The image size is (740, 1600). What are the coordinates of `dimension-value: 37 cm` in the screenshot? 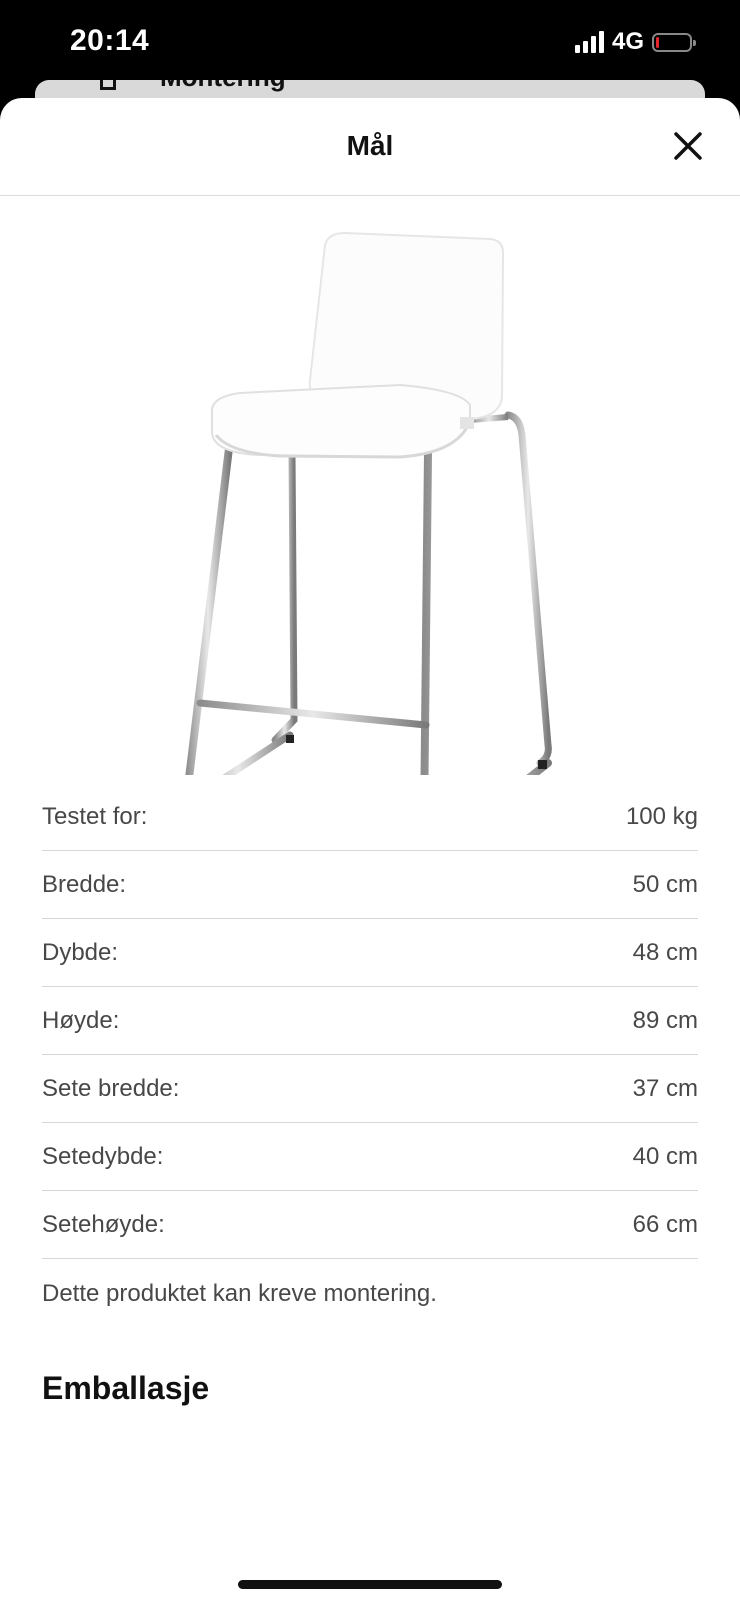 It's located at (665, 1088).